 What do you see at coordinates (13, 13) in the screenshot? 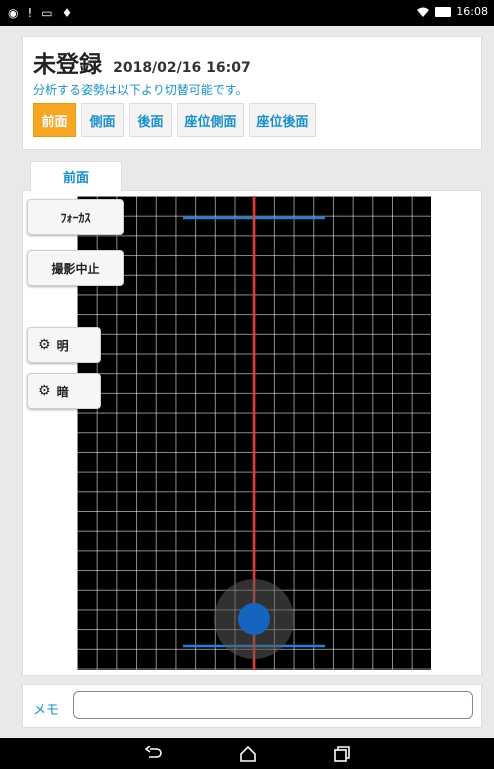
I see `shield-icon: ◉` at bounding box center [13, 13].